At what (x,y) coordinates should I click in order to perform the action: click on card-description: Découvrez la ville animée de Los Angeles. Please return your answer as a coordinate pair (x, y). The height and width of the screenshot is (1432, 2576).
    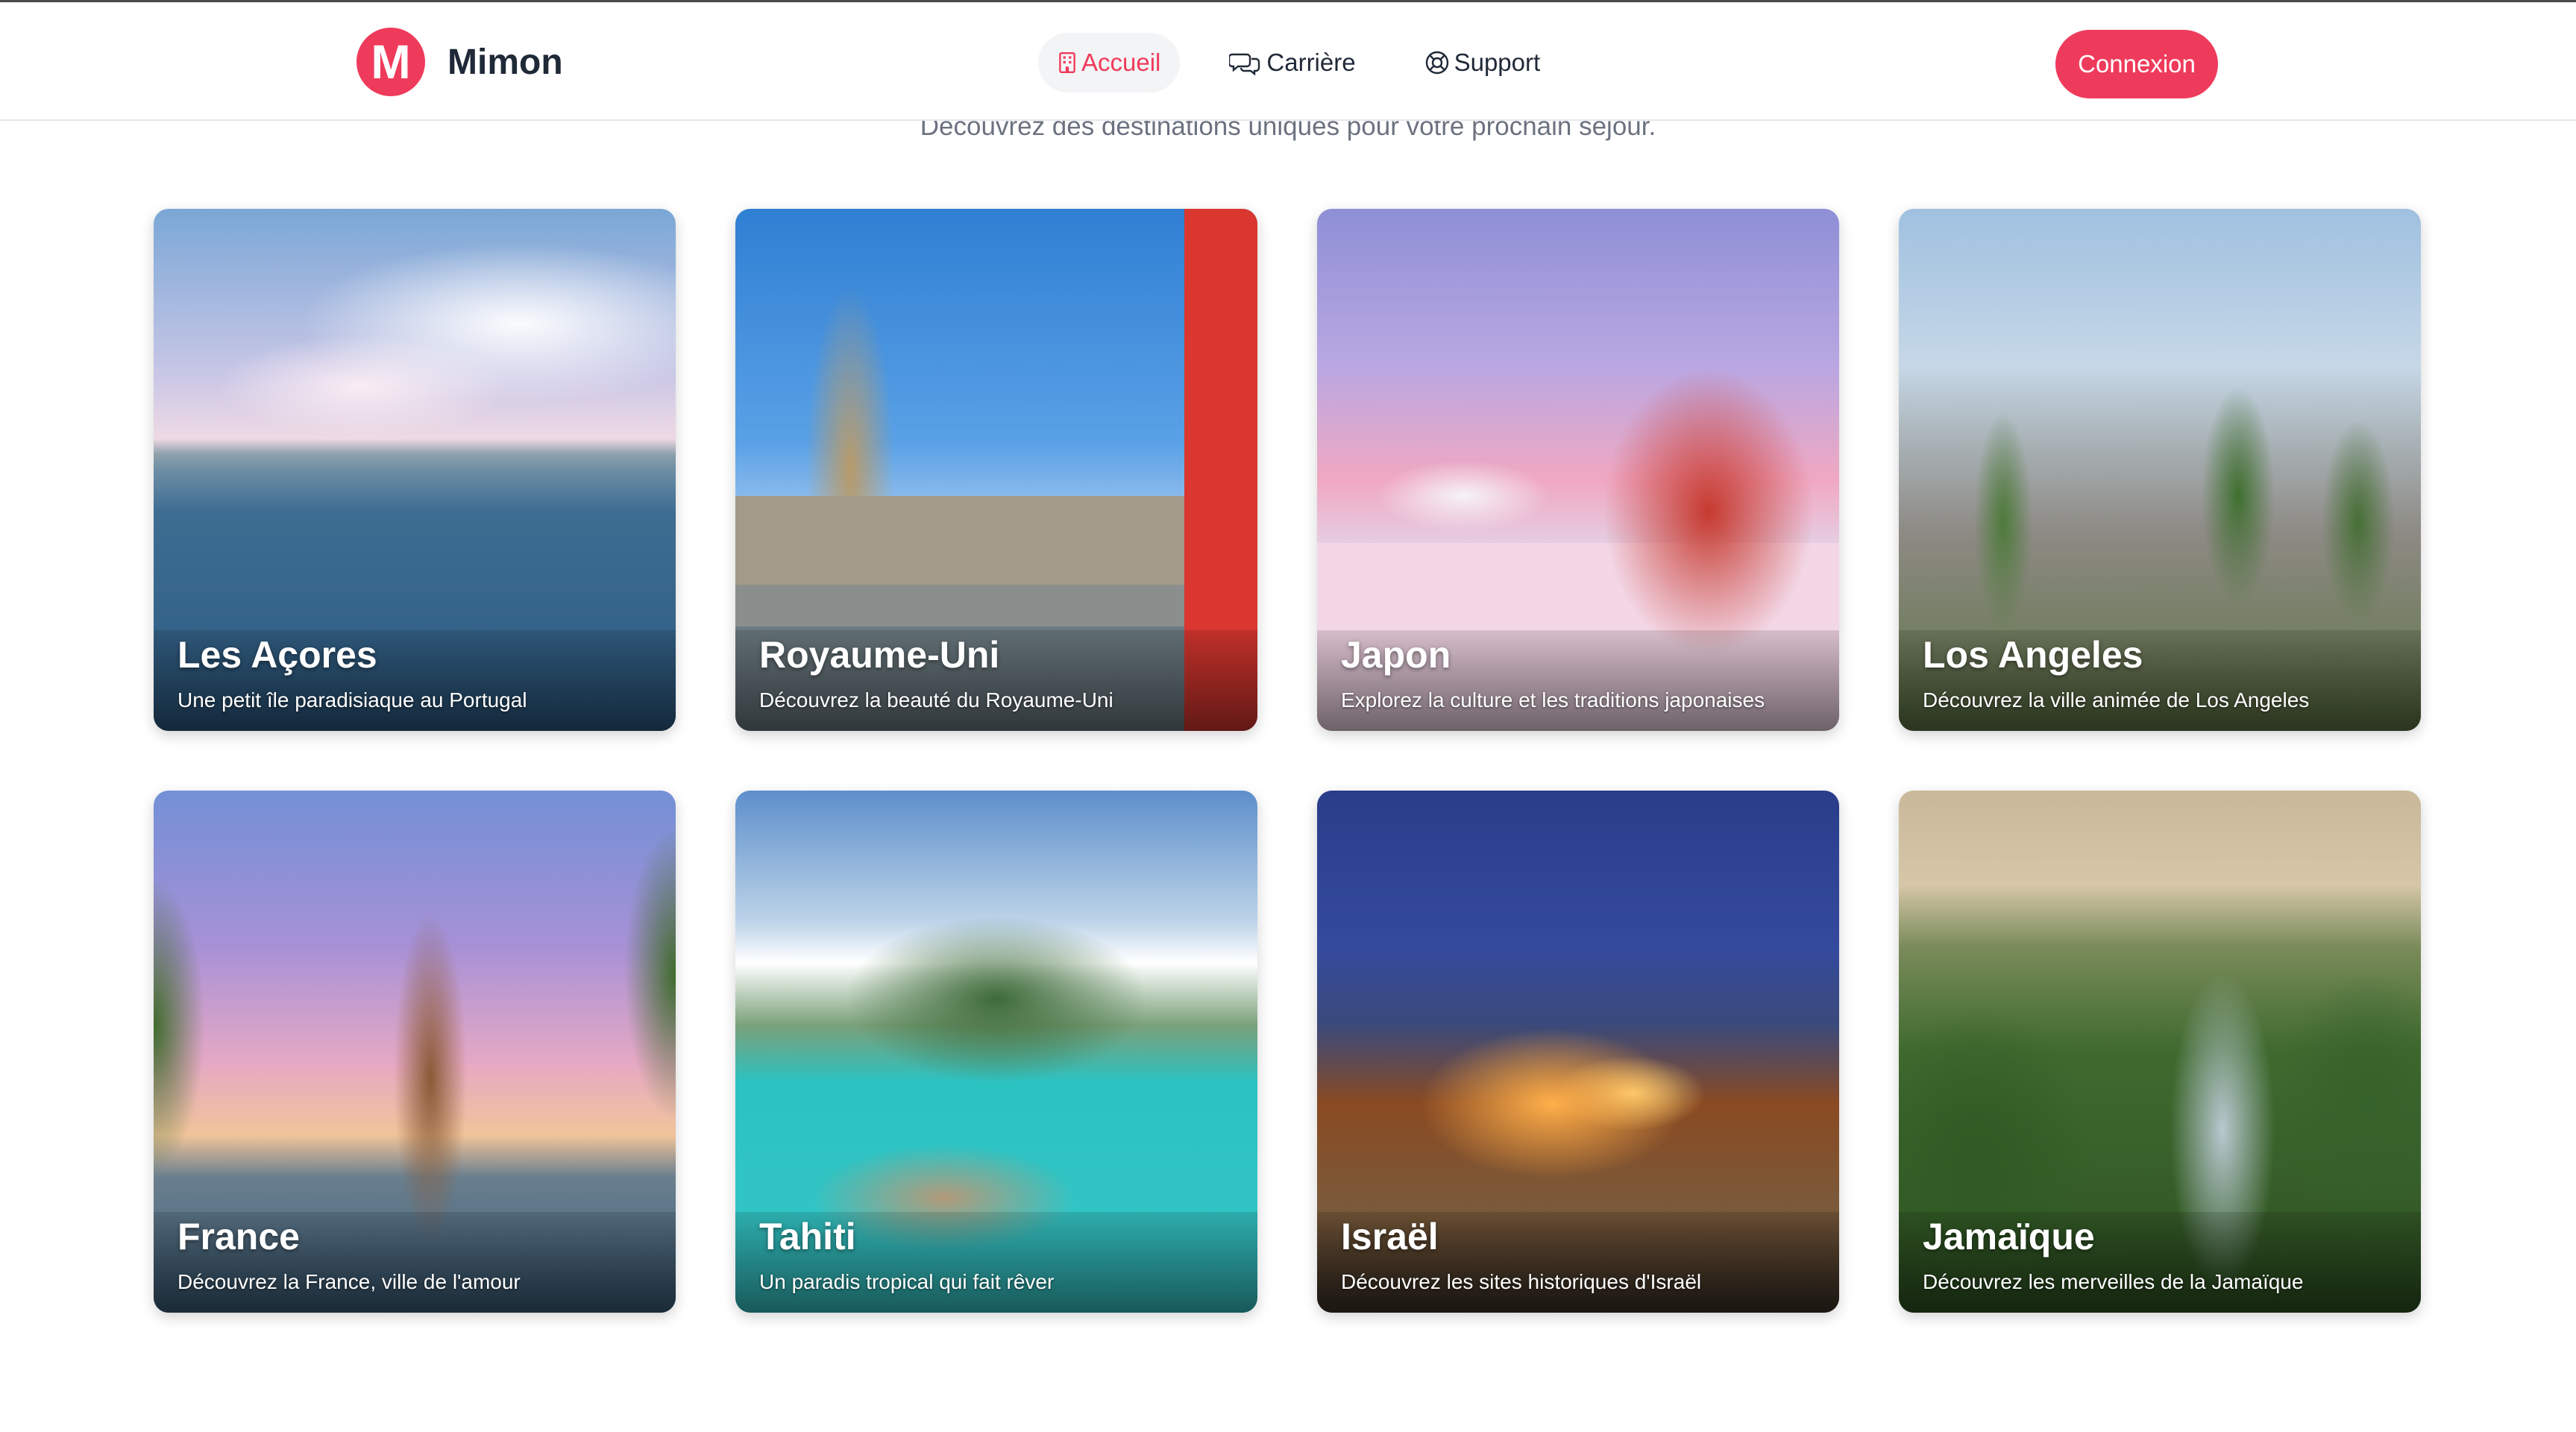
    Looking at the image, I should click on (2117, 700).